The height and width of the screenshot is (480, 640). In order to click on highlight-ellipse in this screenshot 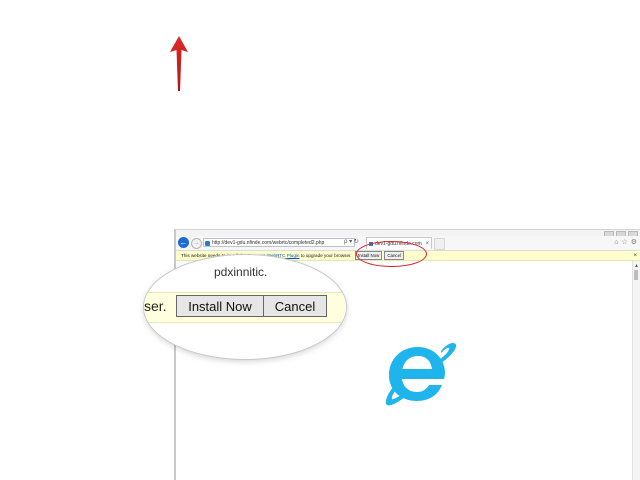, I will do `click(391, 254)`.